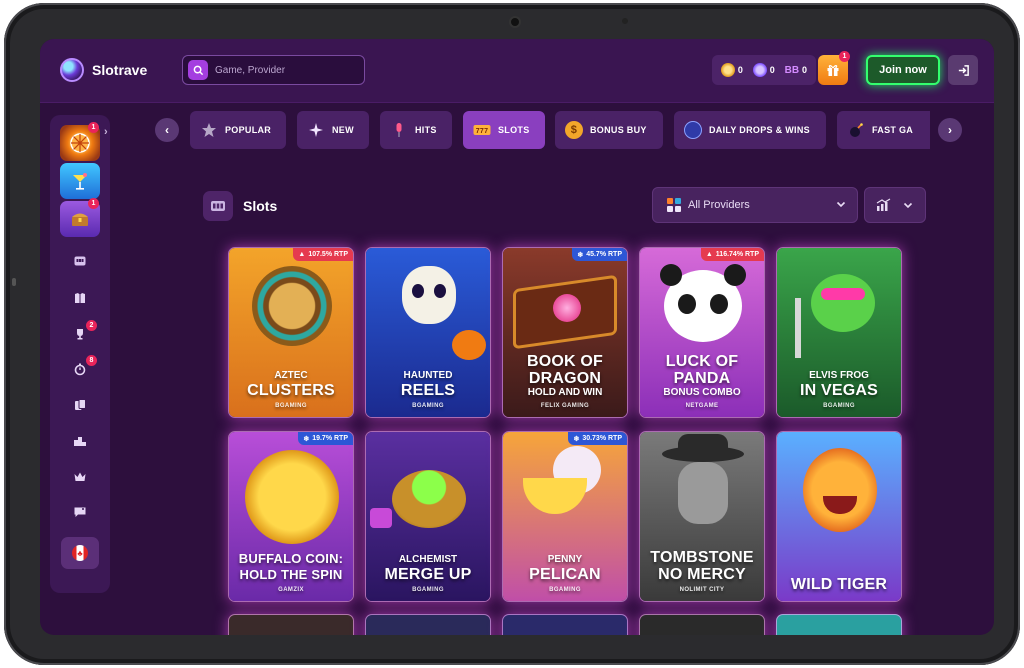 Image resolution: width=1024 pixels, height=668 pixels. Describe the element at coordinates (14, 282) in the screenshot. I see `side-button` at that location.